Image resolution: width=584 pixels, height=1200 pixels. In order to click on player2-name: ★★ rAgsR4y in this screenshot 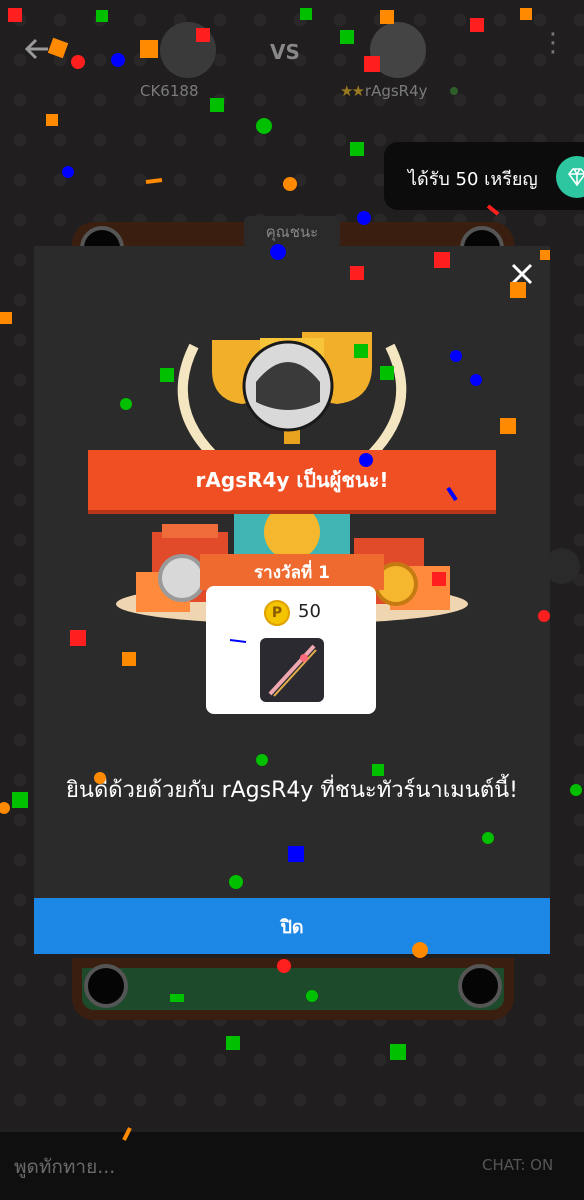, I will do `click(384, 91)`.